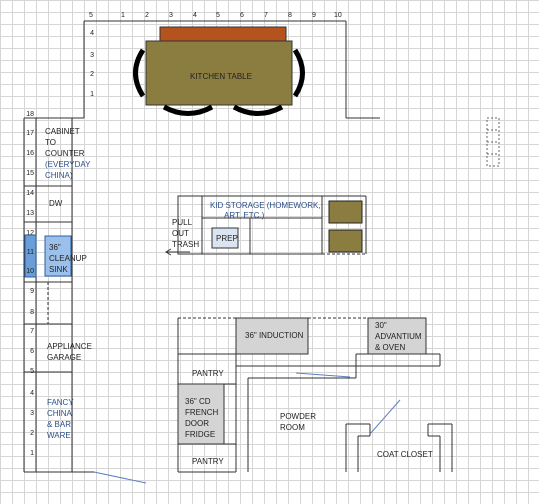 This screenshot has height=504, width=539. Describe the element at coordinates (32, 312) in the screenshot. I see `axis-left-label: 8` at that location.